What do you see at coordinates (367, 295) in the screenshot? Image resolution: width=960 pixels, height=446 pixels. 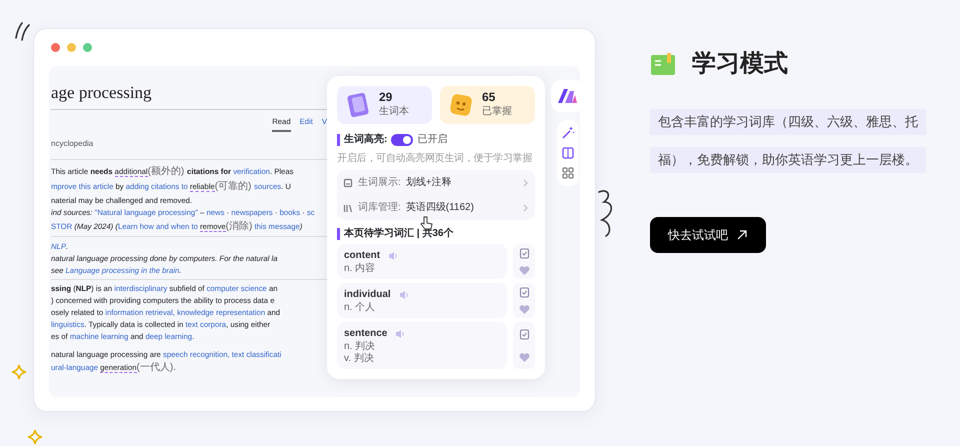 I see `word-text: individual` at bounding box center [367, 295].